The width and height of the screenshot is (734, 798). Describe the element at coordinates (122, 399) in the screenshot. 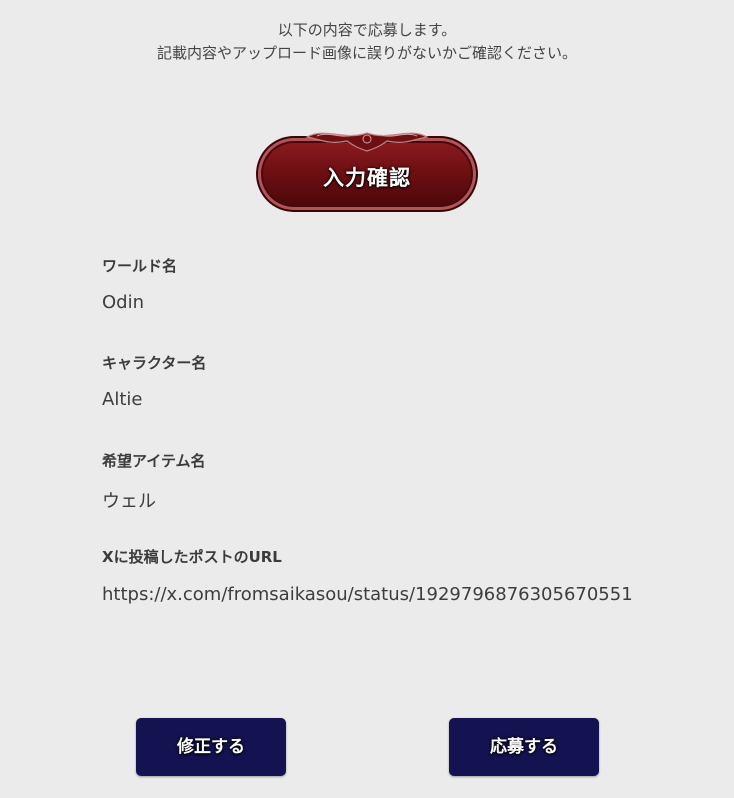

I see `character-name-value: Altie` at that location.